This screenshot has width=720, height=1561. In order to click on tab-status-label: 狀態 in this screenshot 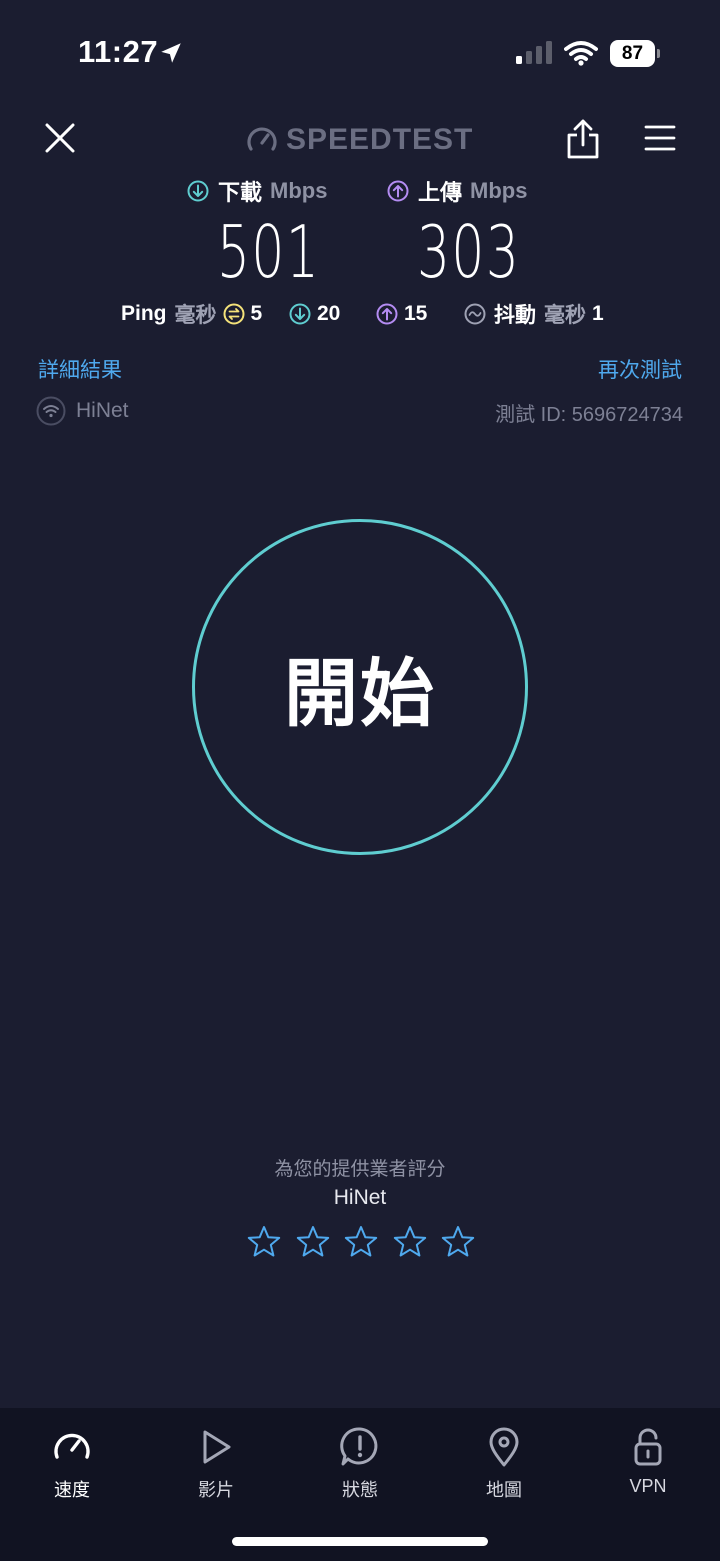, I will do `click(360, 1490)`.